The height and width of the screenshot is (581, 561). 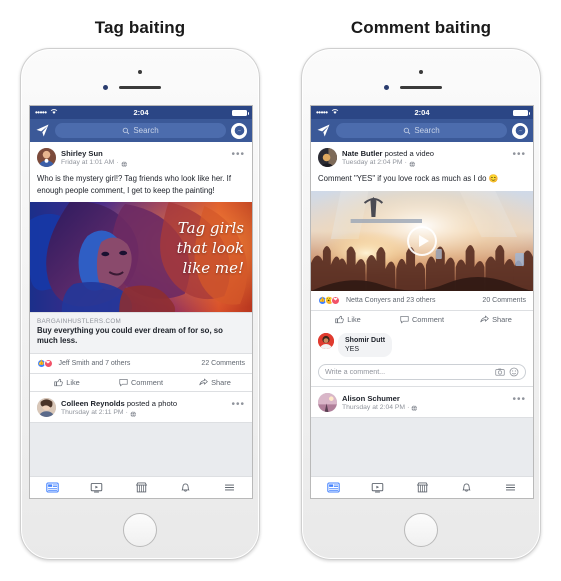 I want to click on bell-icon, so click(x=185, y=487).